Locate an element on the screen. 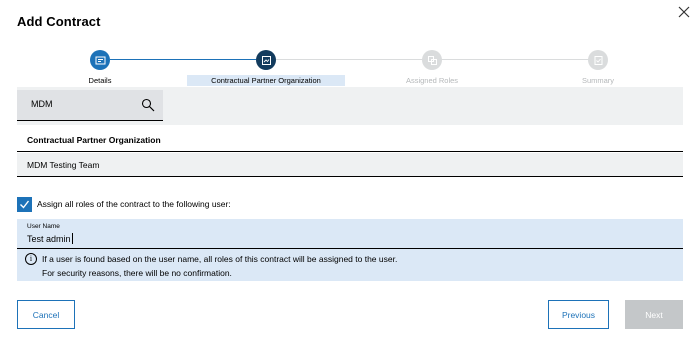 The width and height of the screenshot is (700, 346). step-details: Details is located at coordinates (100, 68).